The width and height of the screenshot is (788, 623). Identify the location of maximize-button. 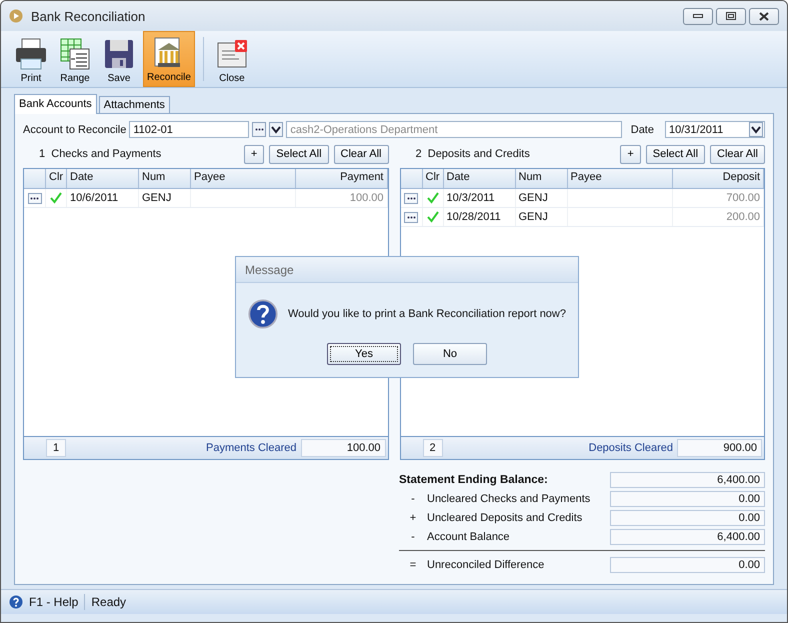
(731, 16).